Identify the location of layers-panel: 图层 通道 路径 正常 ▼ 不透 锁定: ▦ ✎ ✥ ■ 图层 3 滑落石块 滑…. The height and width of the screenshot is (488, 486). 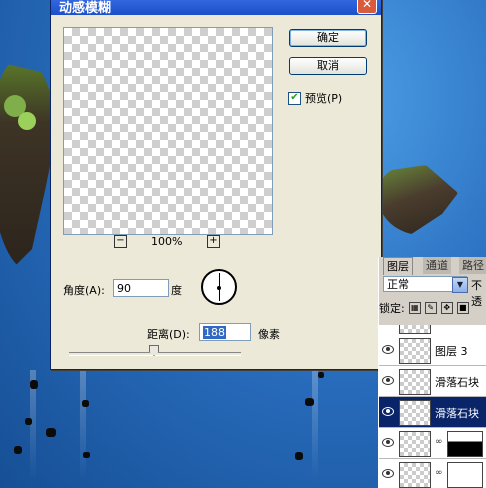
(432, 372).